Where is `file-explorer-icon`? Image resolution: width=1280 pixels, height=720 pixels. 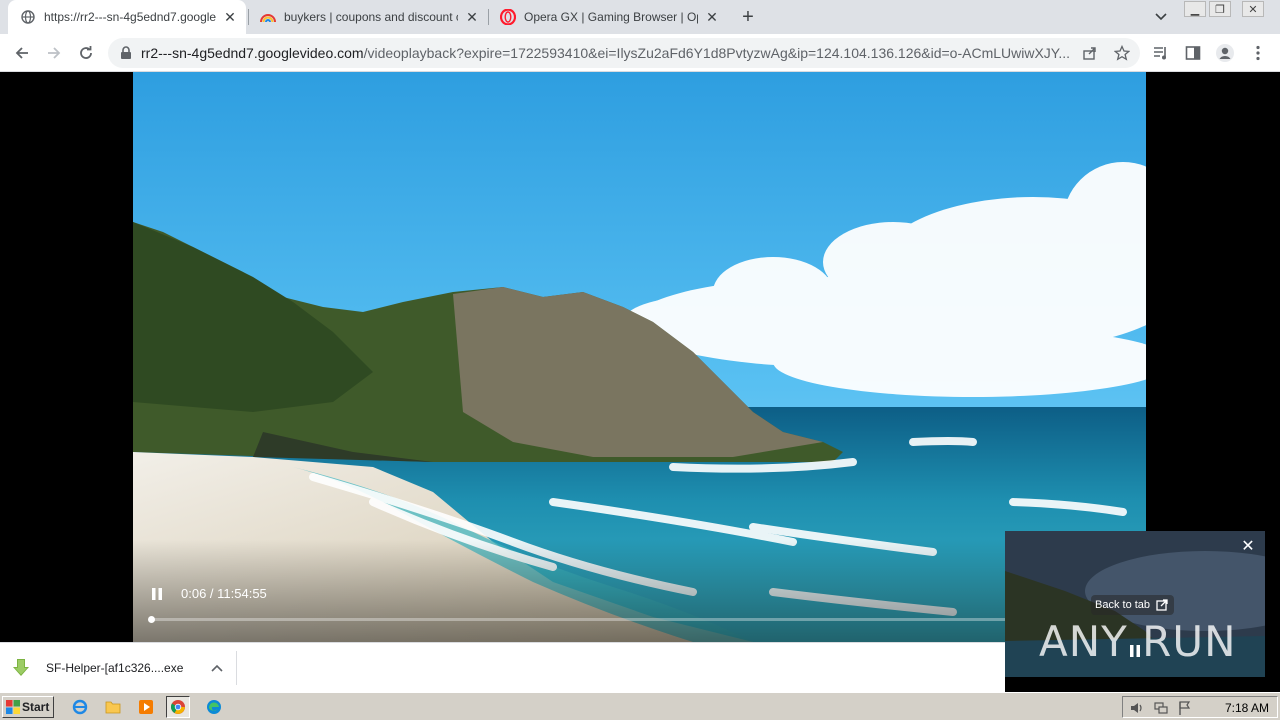
file-explorer-icon is located at coordinates (113, 707).